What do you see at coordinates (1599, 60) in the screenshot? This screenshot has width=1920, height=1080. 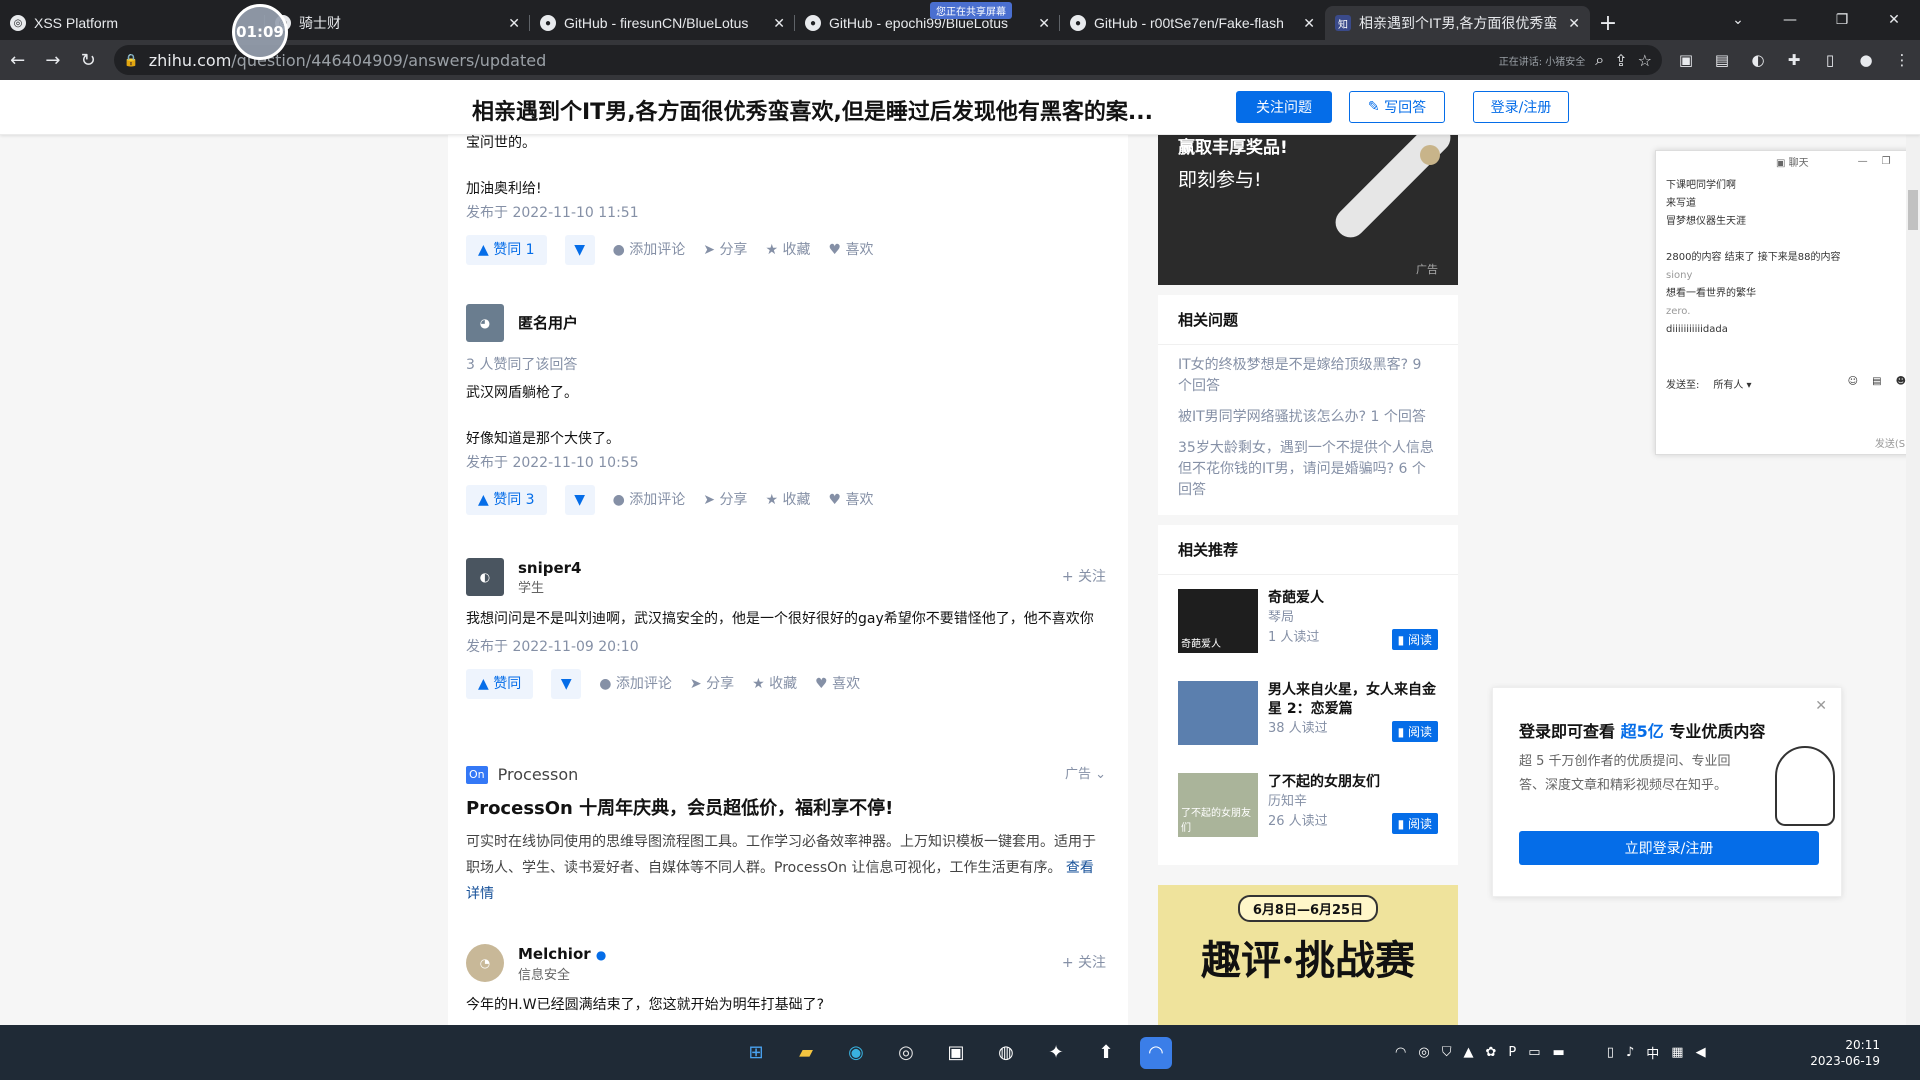 I see `zoom-icon: ⌕` at bounding box center [1599, 60].